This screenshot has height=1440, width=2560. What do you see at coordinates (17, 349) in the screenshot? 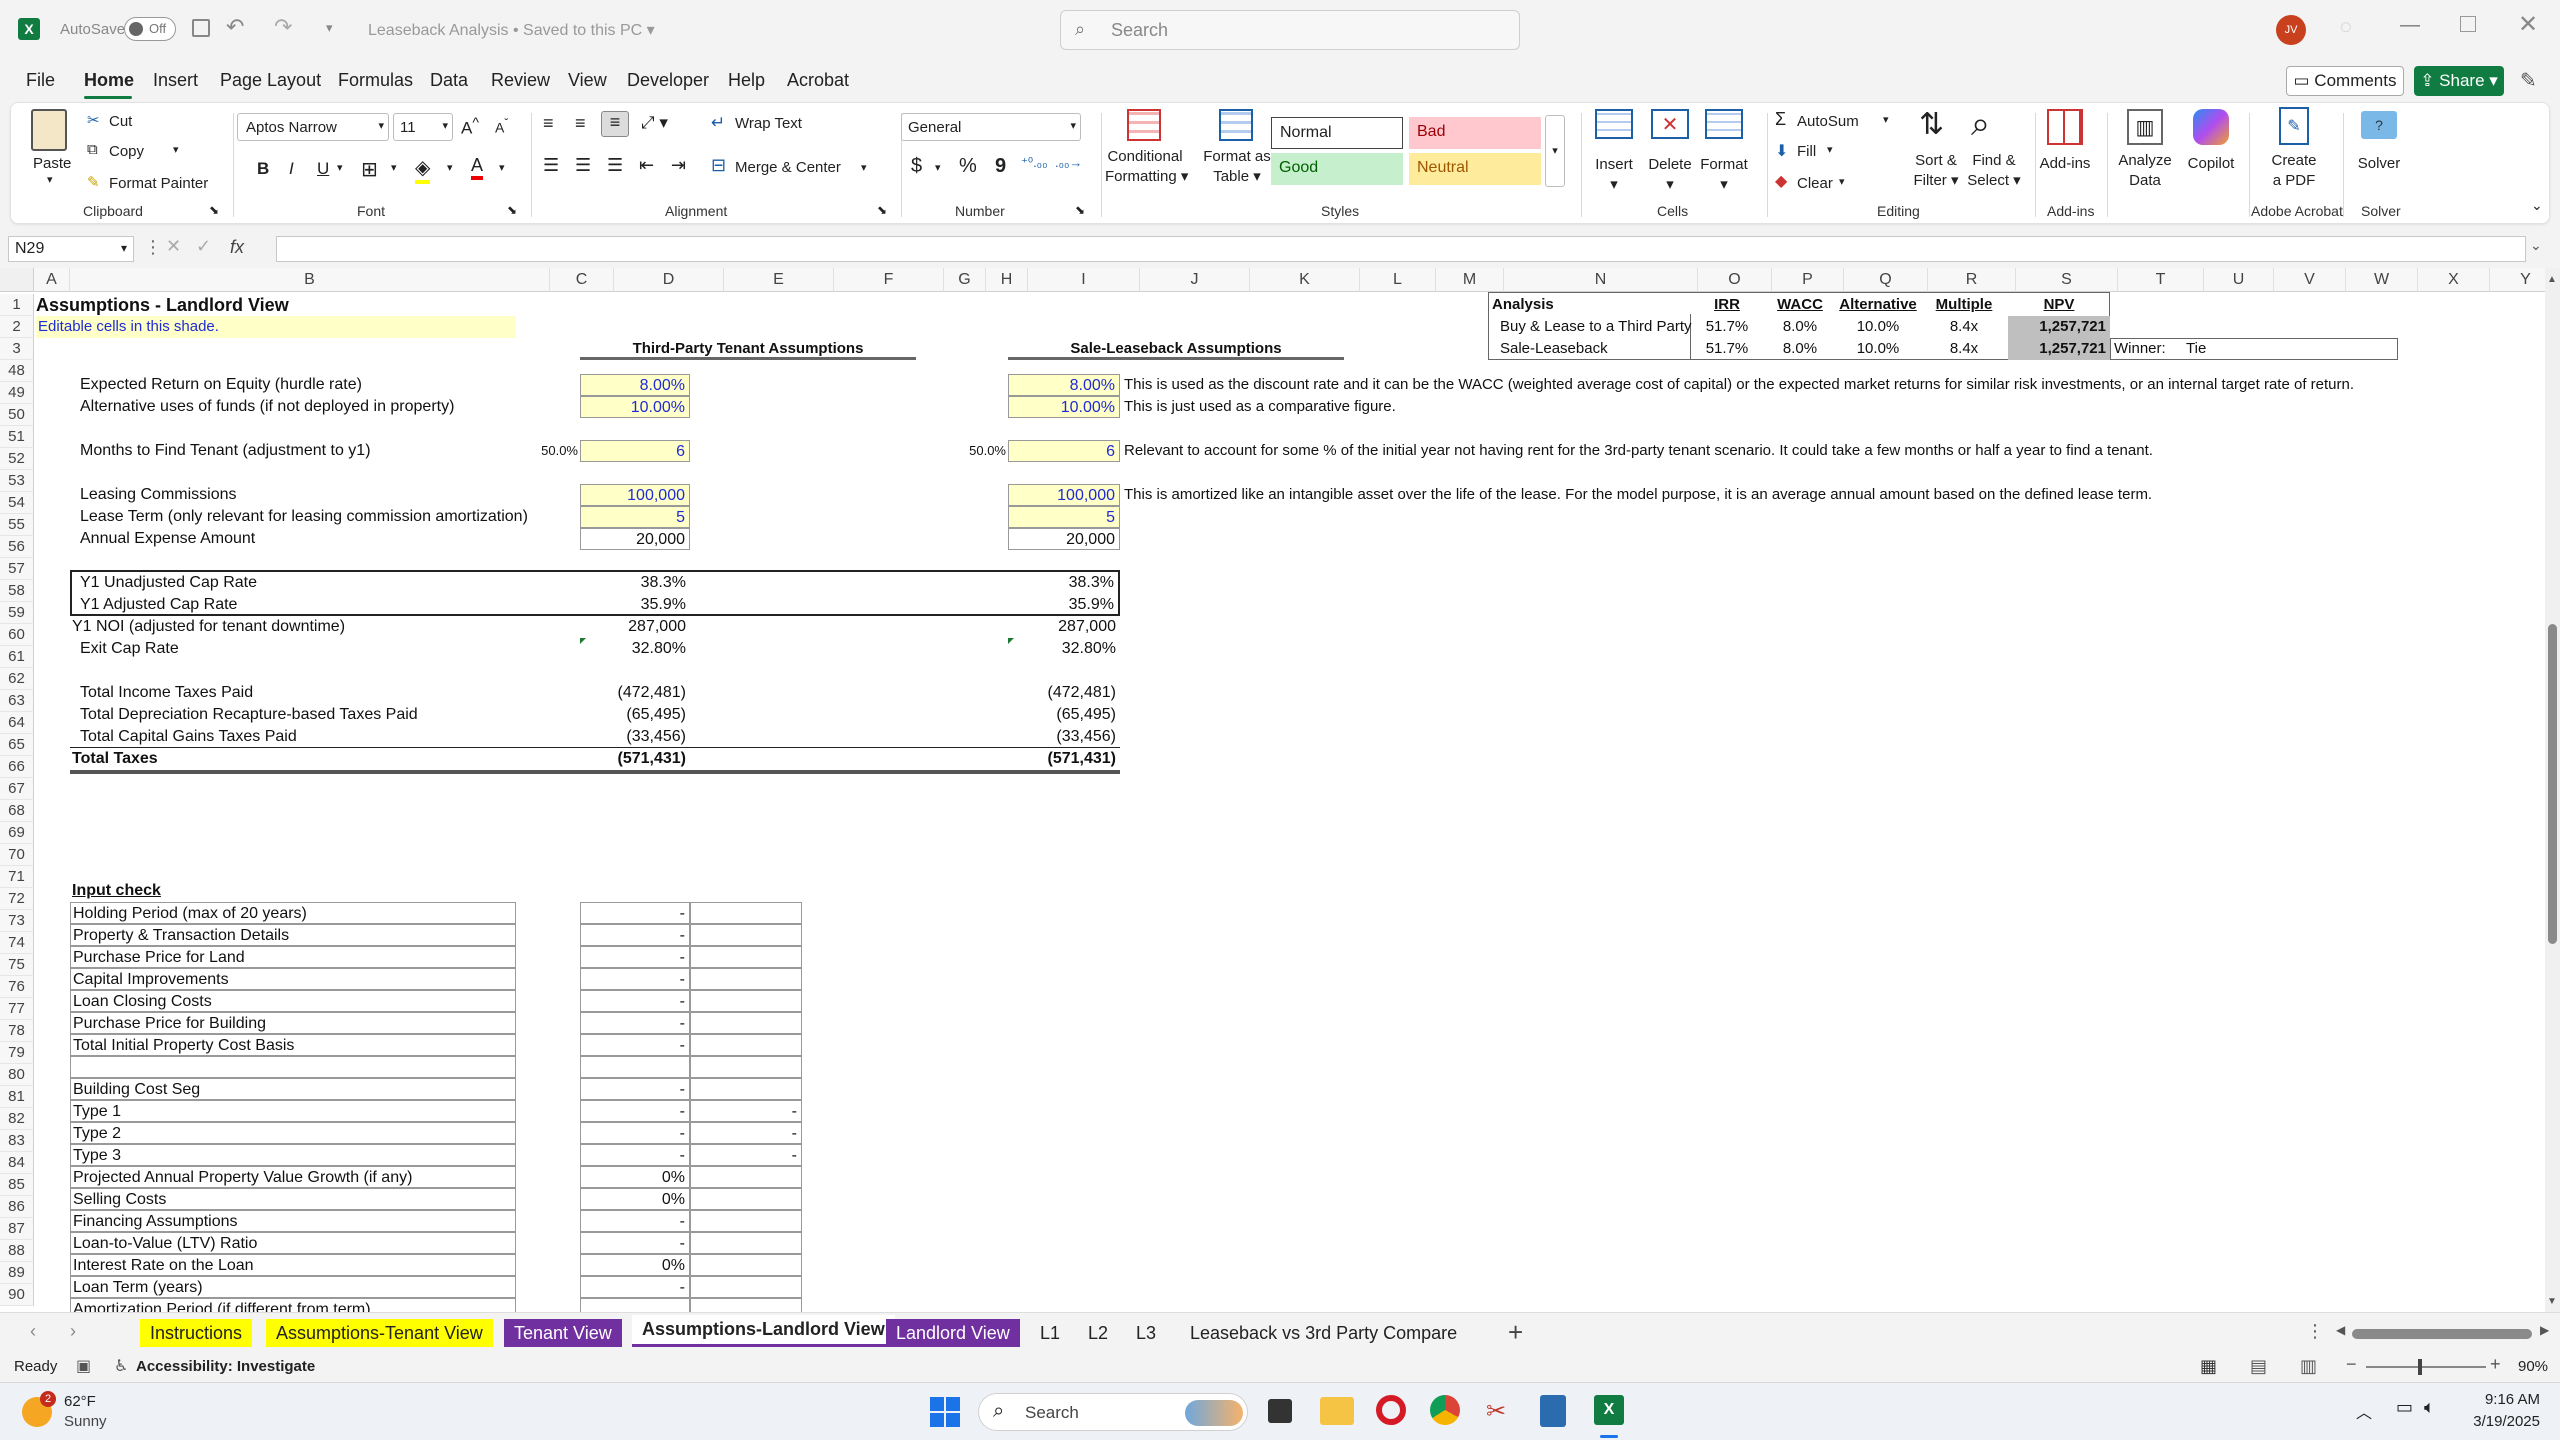
I see `row-header: 3` at bounding box center [17, 349].